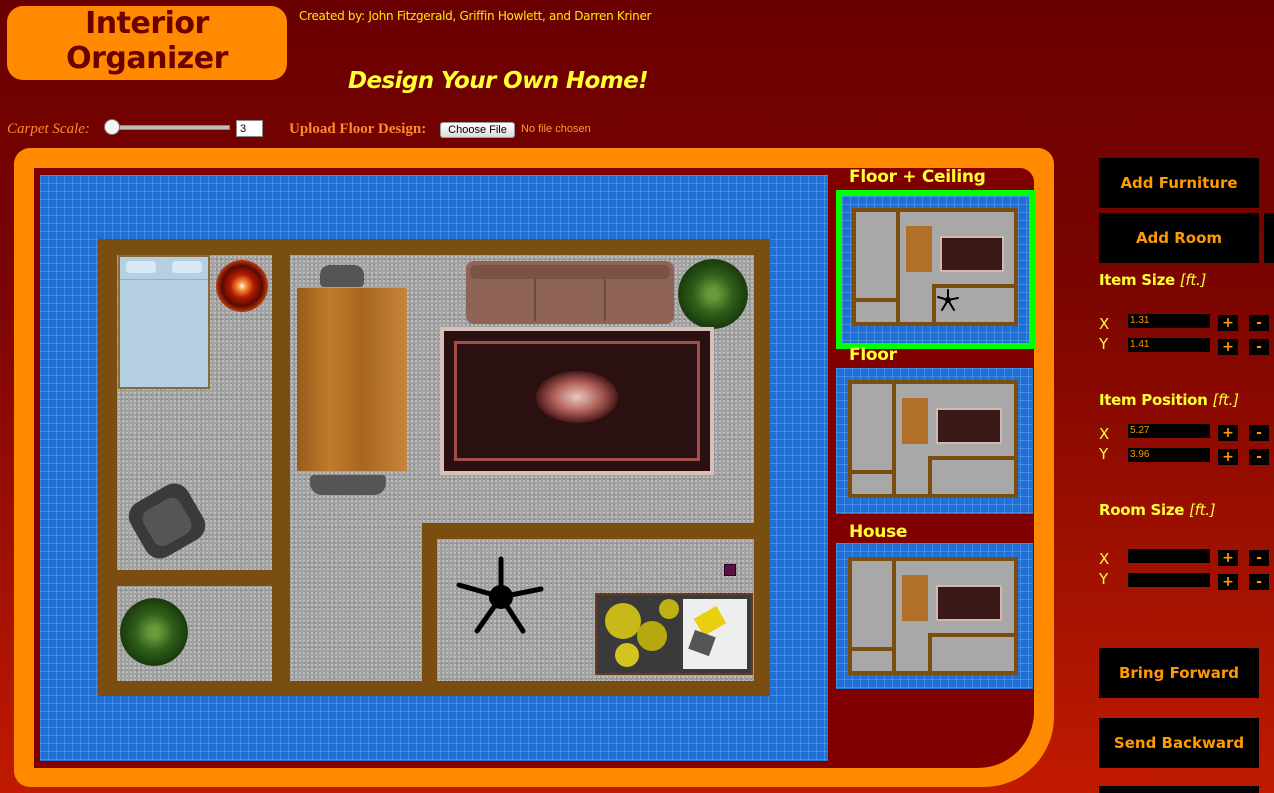 This screenshot has height=793, width=1274. Describe the element at coordinates (1169, 321) in the screenshot. I see `item-size-x-input: 1.31` at that location.